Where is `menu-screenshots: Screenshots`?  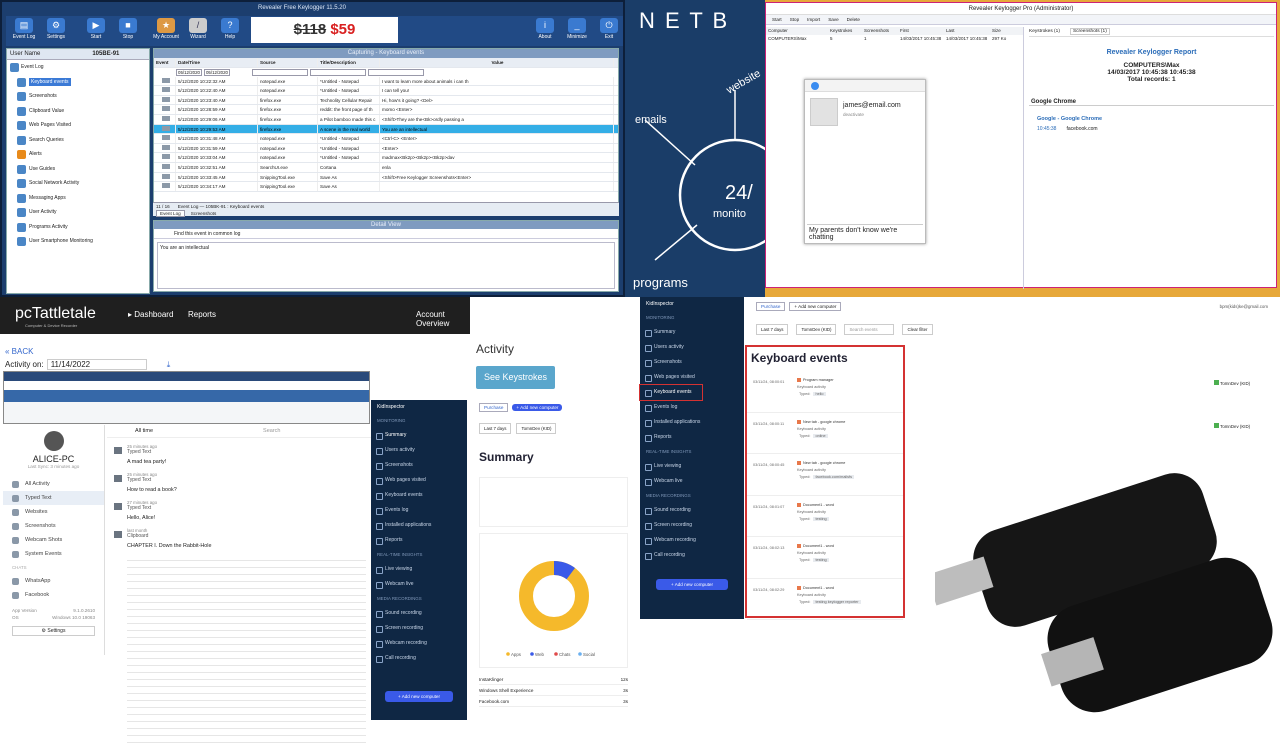 menu-screenshots: Screenshots is located at coordinates (53, 526).